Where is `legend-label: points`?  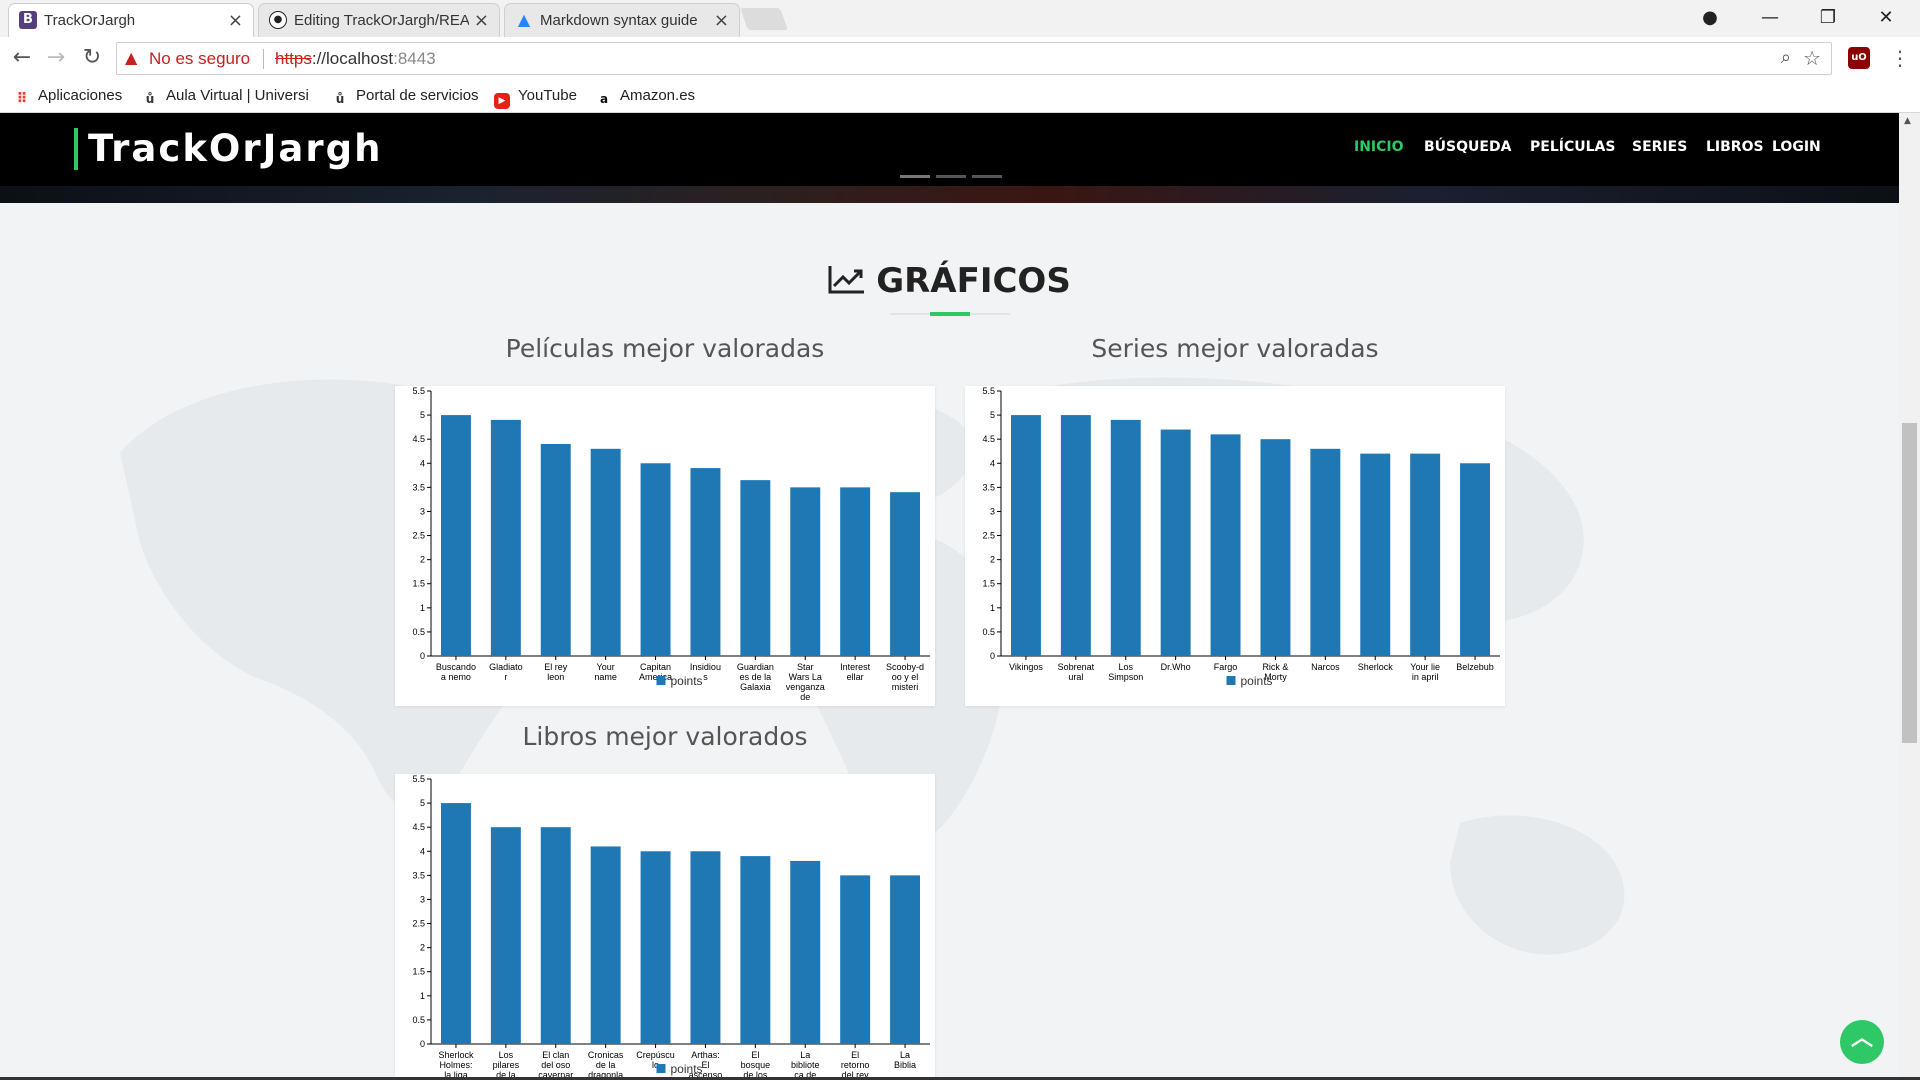 legend-label: points is located at coordinates (1257, 681).